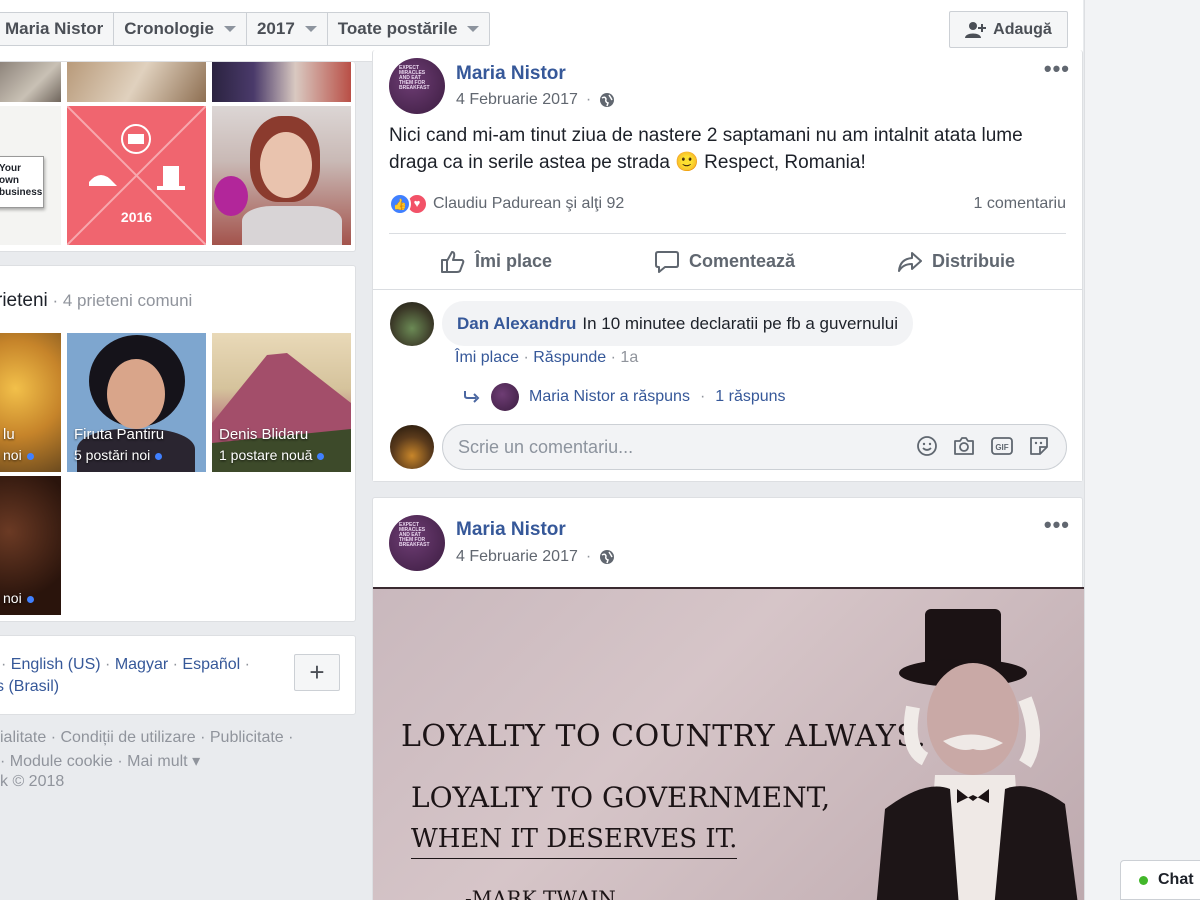  Describe the element at coordinates (136, 175) in the screenshot. I see `year-review-photo: 2016` at that location.